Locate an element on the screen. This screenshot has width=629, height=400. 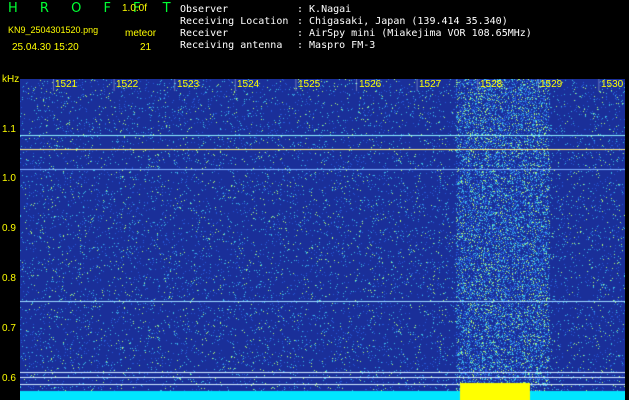
receiver-label: Receiver is located at coordinates (204, 33).